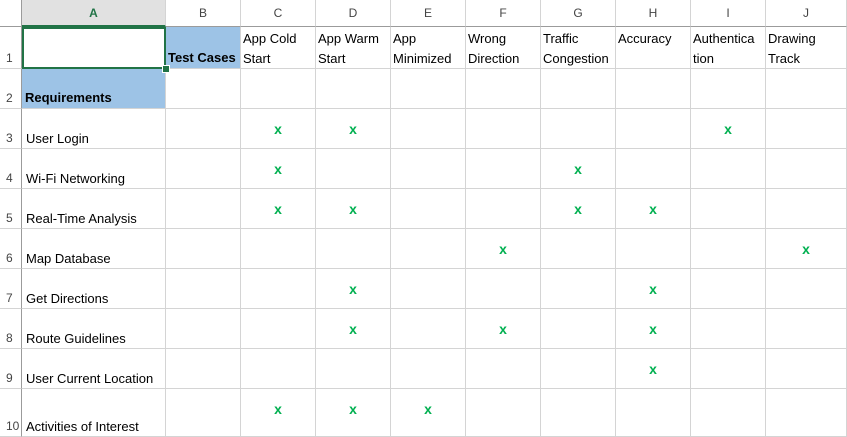 The height and width of the screenshot is (437, 847). Describe the element at coordinates (11, 369) in the screenshot. I see `row-header-9: 9` at that location.